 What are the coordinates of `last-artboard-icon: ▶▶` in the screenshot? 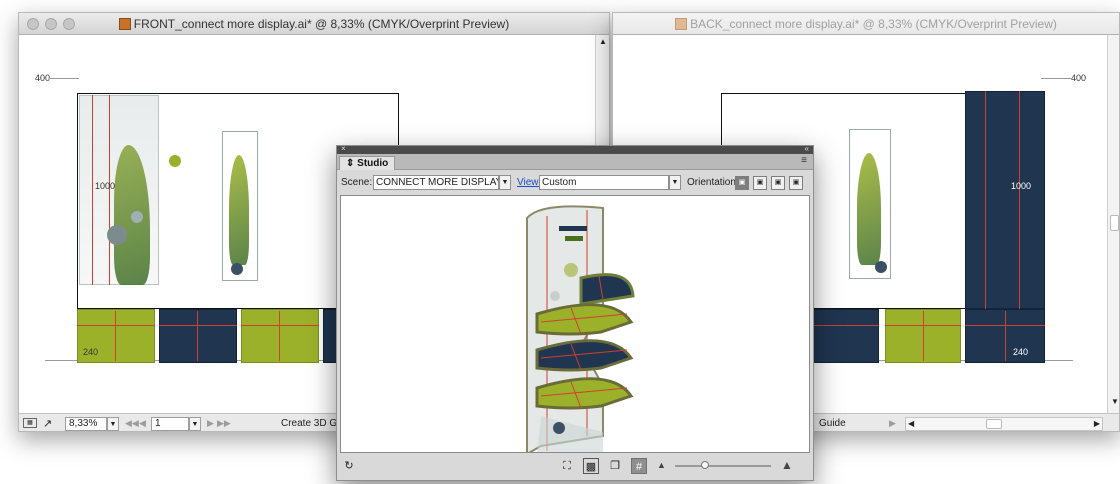 It's located at (224, 423).